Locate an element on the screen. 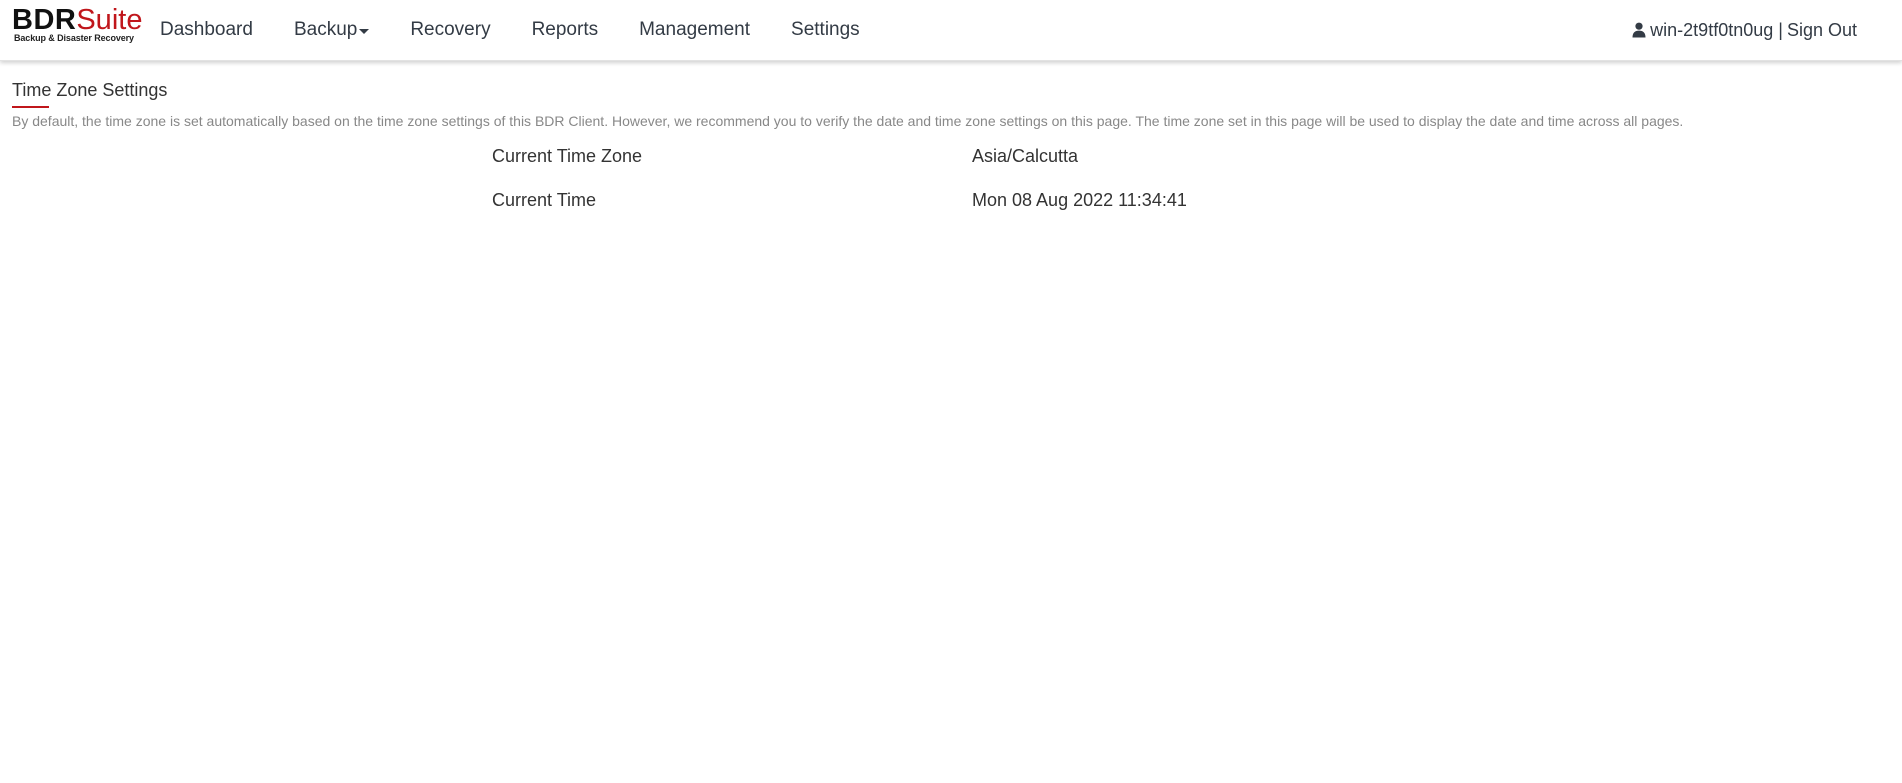  user-menu: win-2t9tf0tn0ug | Sign Out is located at coordinates (1744, 30).